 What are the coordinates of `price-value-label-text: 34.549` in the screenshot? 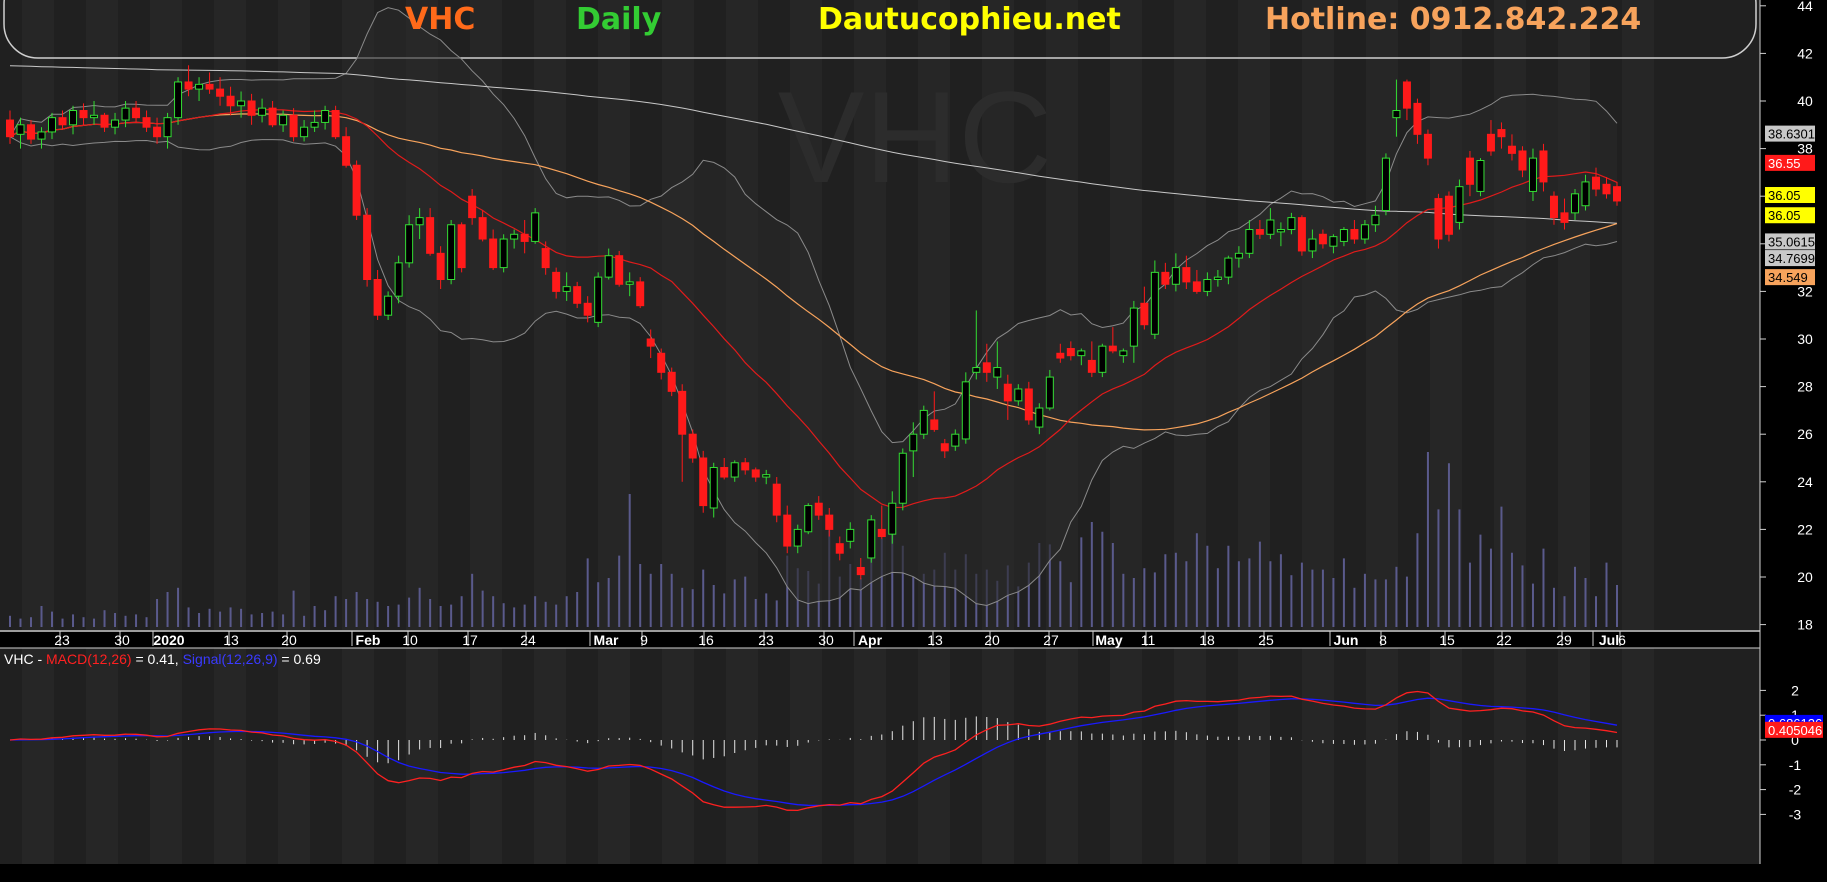 It's located at (1788, 277).